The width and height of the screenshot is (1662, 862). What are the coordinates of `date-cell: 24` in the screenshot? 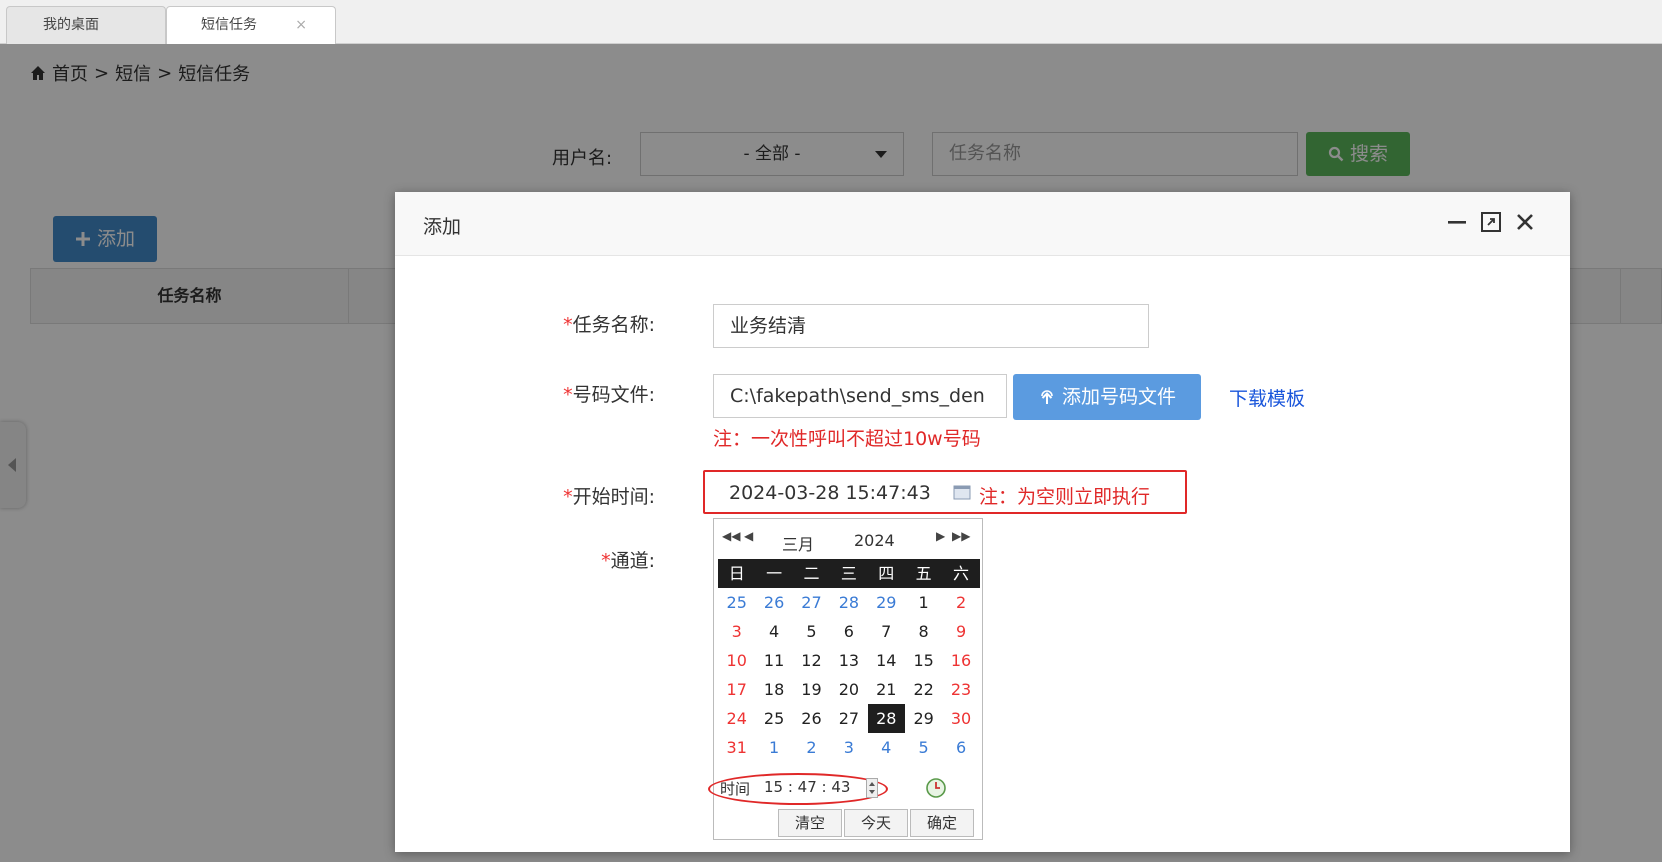 It's located at (736, 718).